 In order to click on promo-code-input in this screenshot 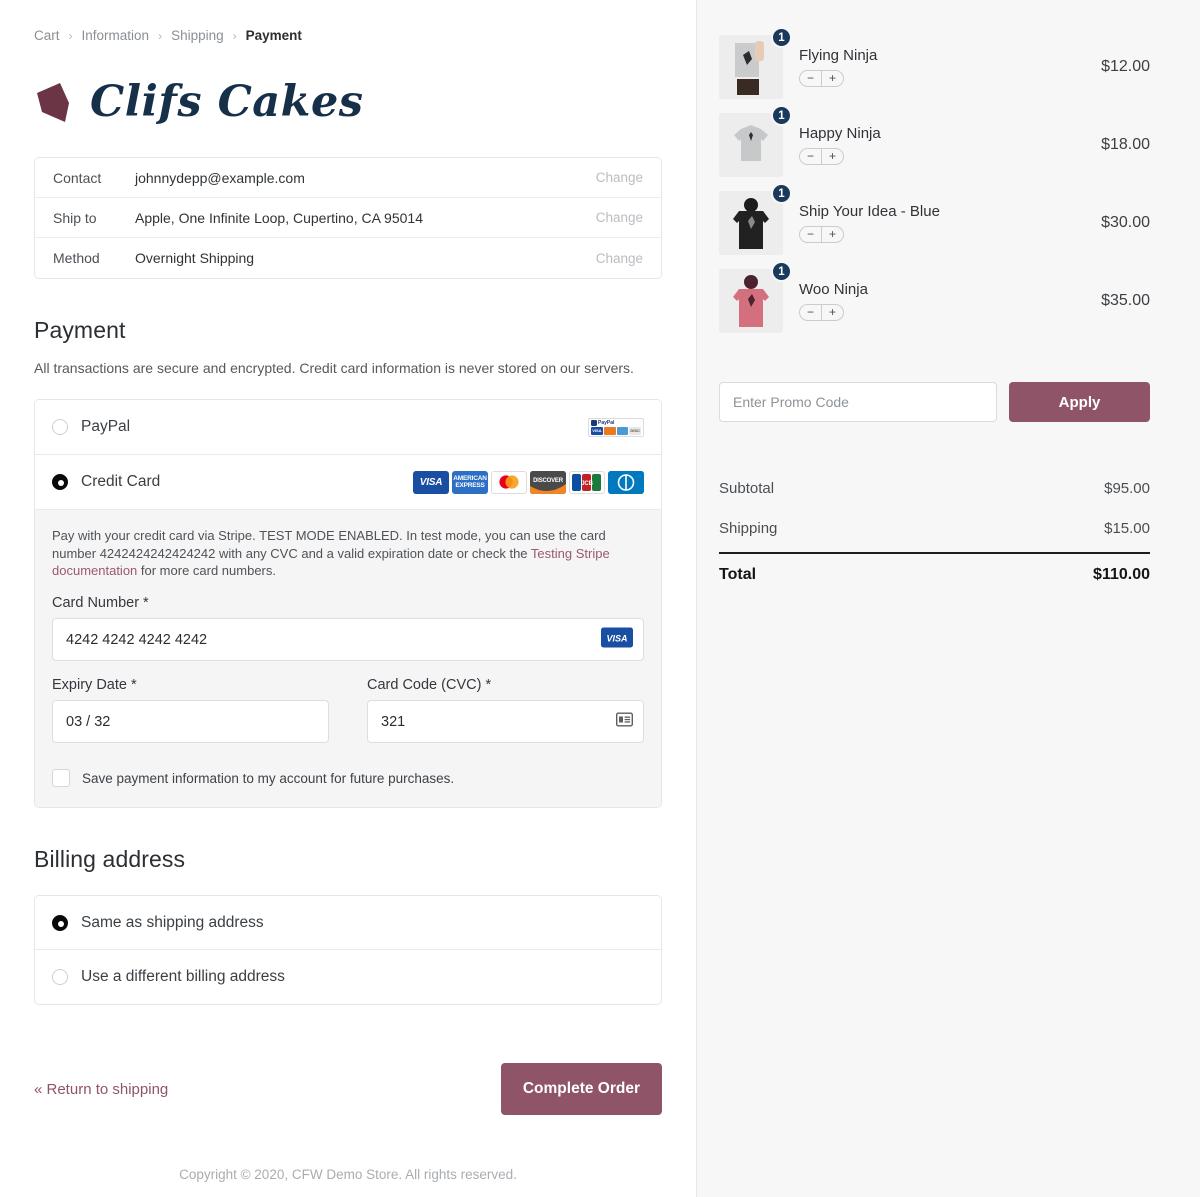, I will do `click(858, 402)`.